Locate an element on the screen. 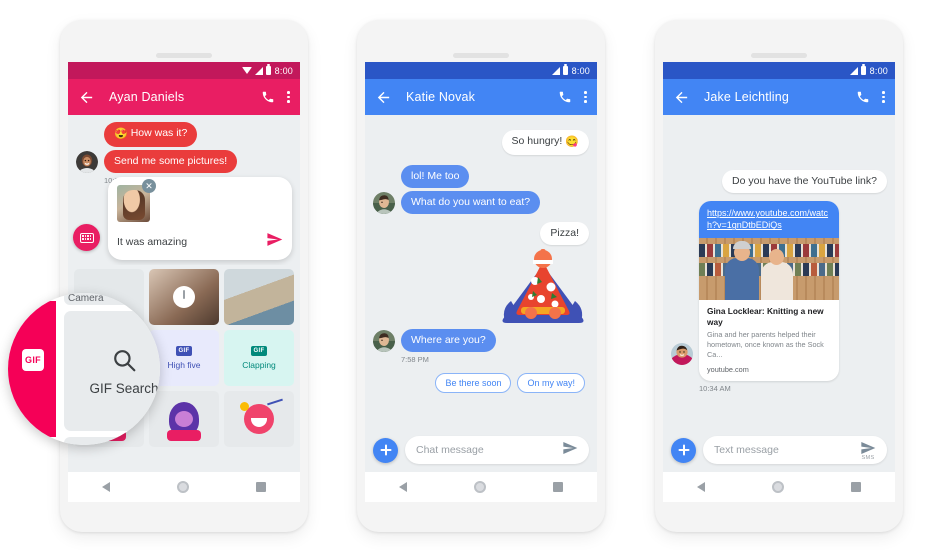 The image size is (950, 550). message-bubble: lol! Me too is located at coordinates (435, 176).